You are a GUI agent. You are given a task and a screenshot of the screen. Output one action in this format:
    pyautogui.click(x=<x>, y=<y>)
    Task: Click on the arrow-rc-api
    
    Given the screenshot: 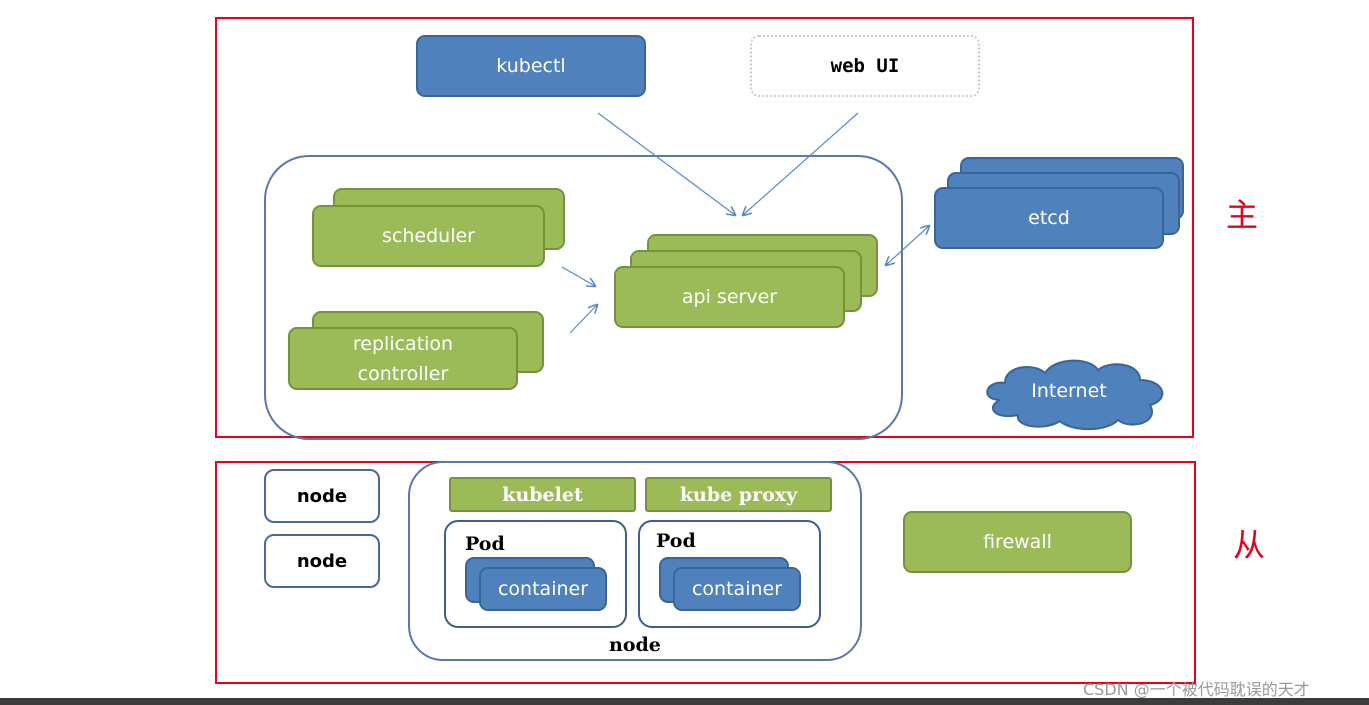 What is the action you would take?
    pyautogui.click(x=583, y=319)
    